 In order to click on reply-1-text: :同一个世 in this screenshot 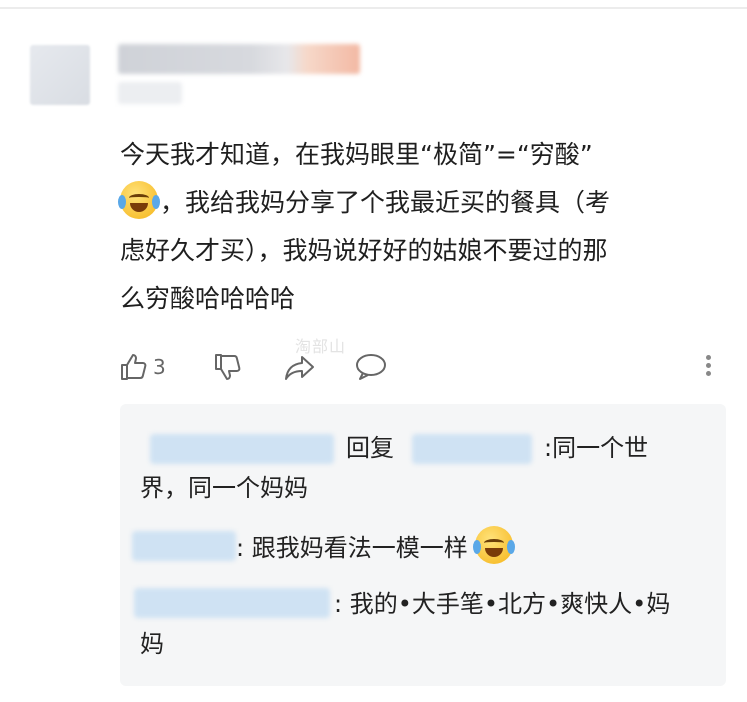, I will do `click(596, 448)`.